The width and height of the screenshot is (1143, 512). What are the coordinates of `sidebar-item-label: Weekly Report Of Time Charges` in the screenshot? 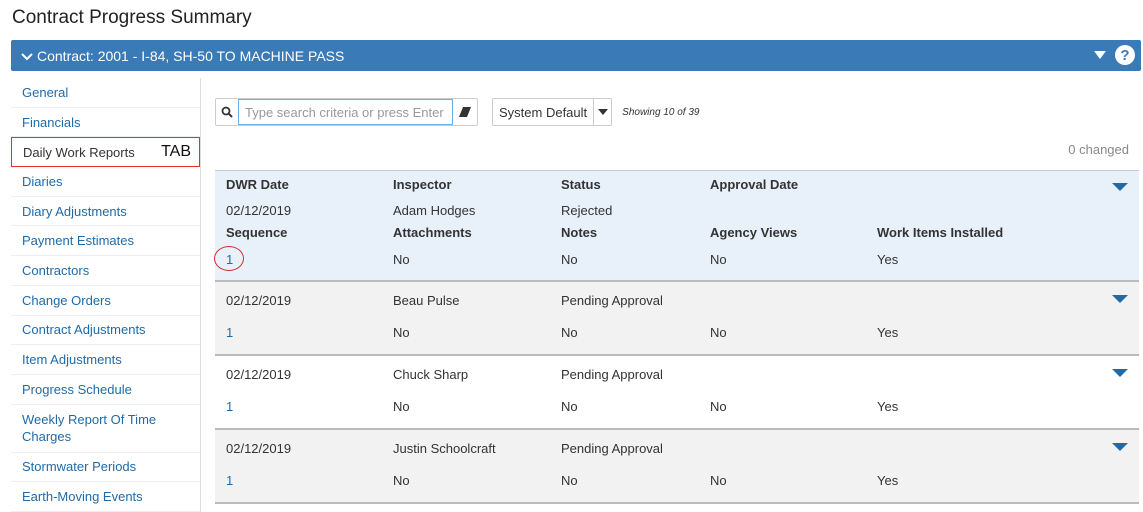 It's located at (89, 428).